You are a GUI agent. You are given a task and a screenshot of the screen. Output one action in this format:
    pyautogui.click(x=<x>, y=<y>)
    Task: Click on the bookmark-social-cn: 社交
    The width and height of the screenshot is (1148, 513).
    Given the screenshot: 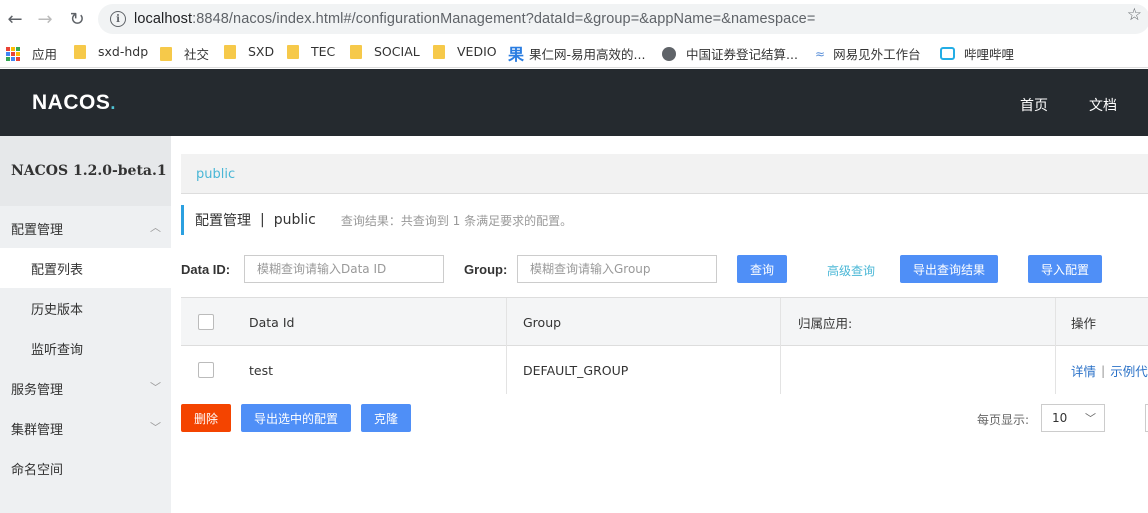 What is the action you would take?
    pyautogui.click(x=184, y=53)
    